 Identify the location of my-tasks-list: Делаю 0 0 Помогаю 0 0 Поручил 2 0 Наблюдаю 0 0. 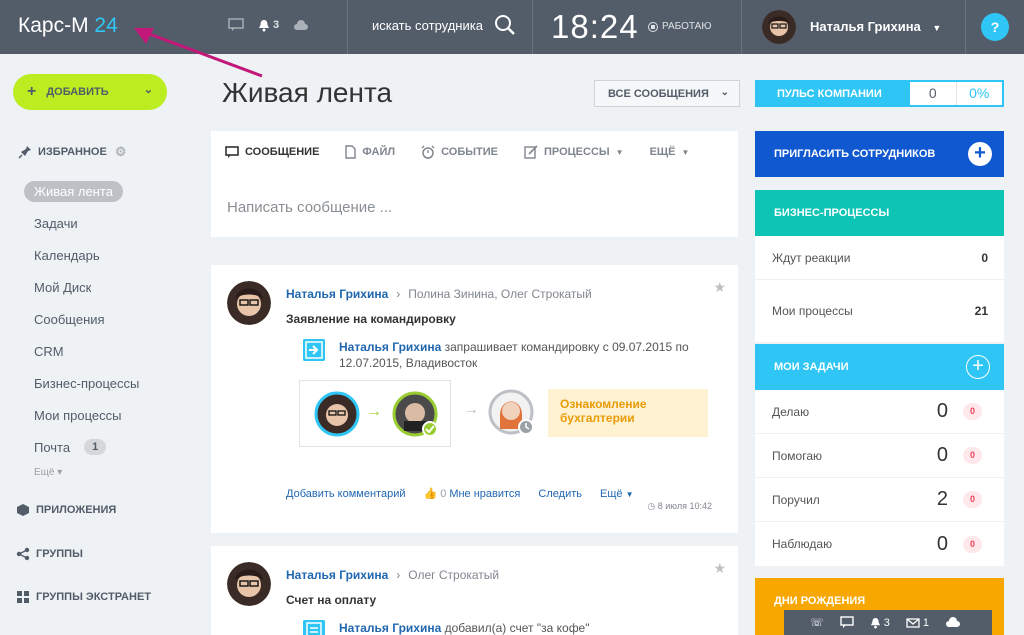
(879, 478).